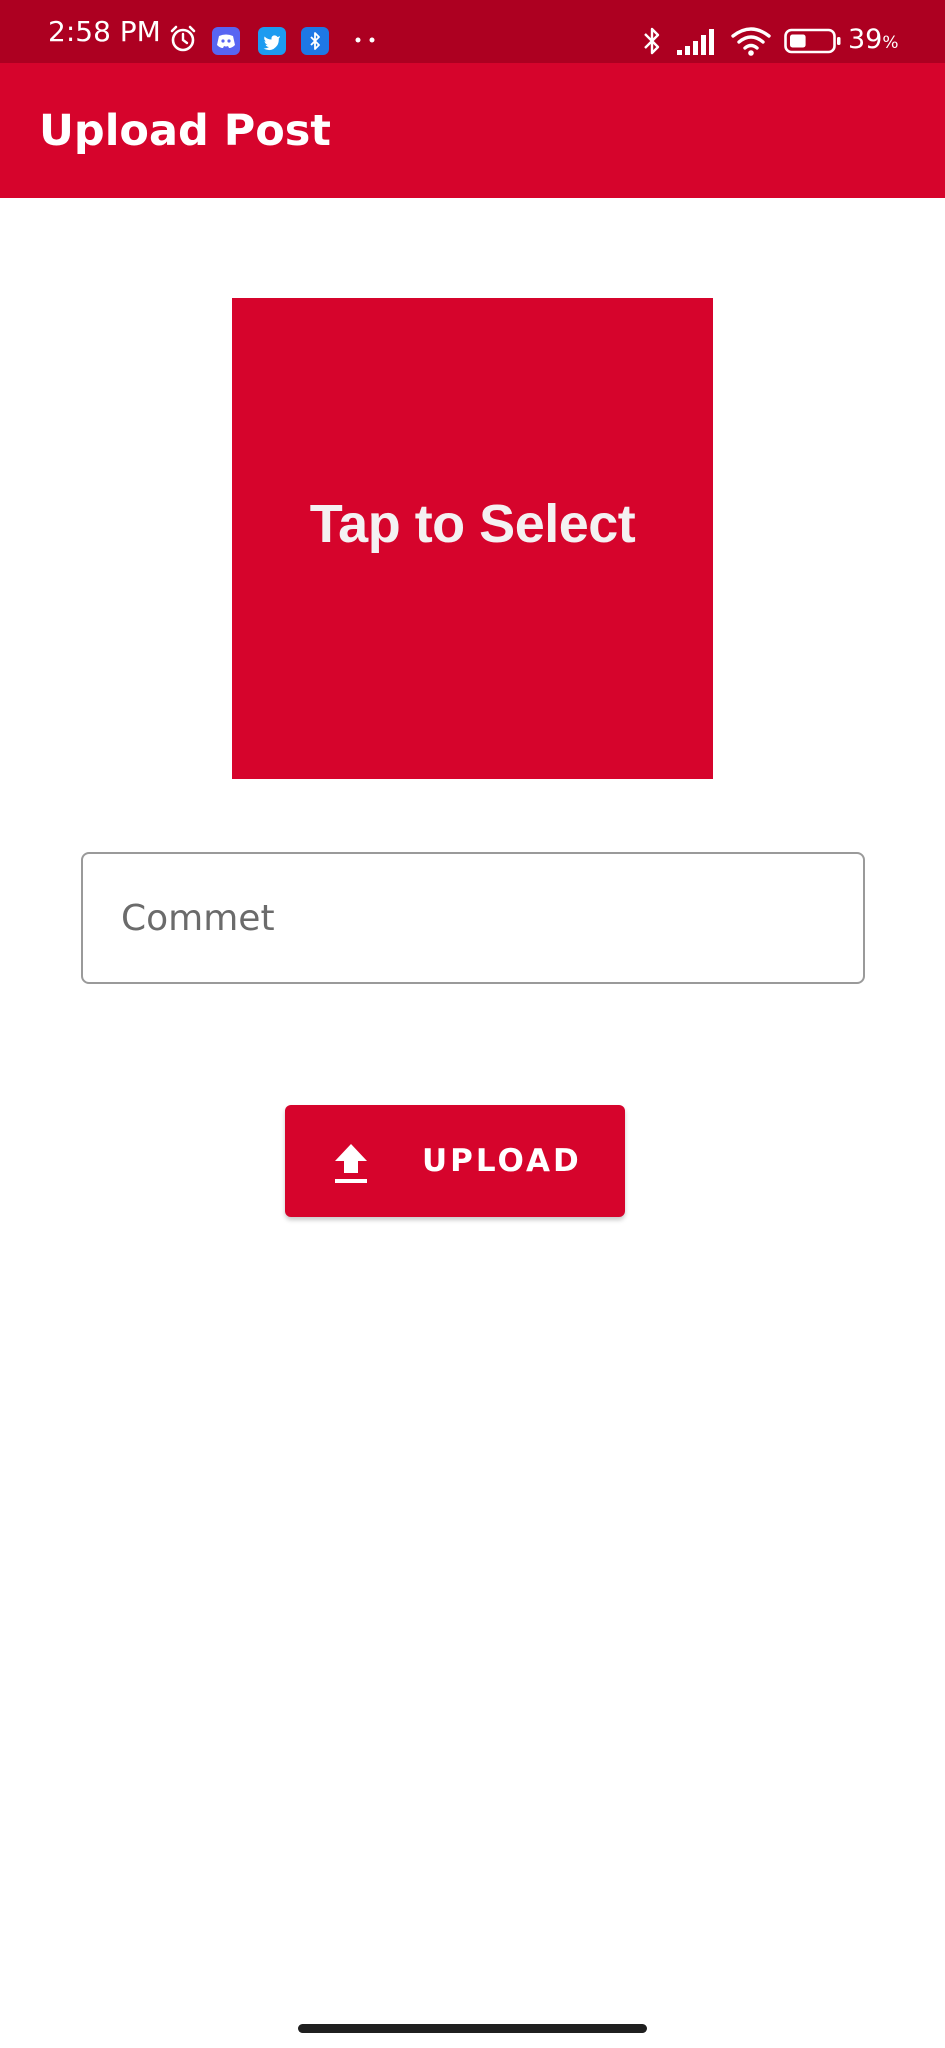 Image resolution: width=945 pixels, height=2048 pixels. I want to click on upload-icon, so click(351, 1163).